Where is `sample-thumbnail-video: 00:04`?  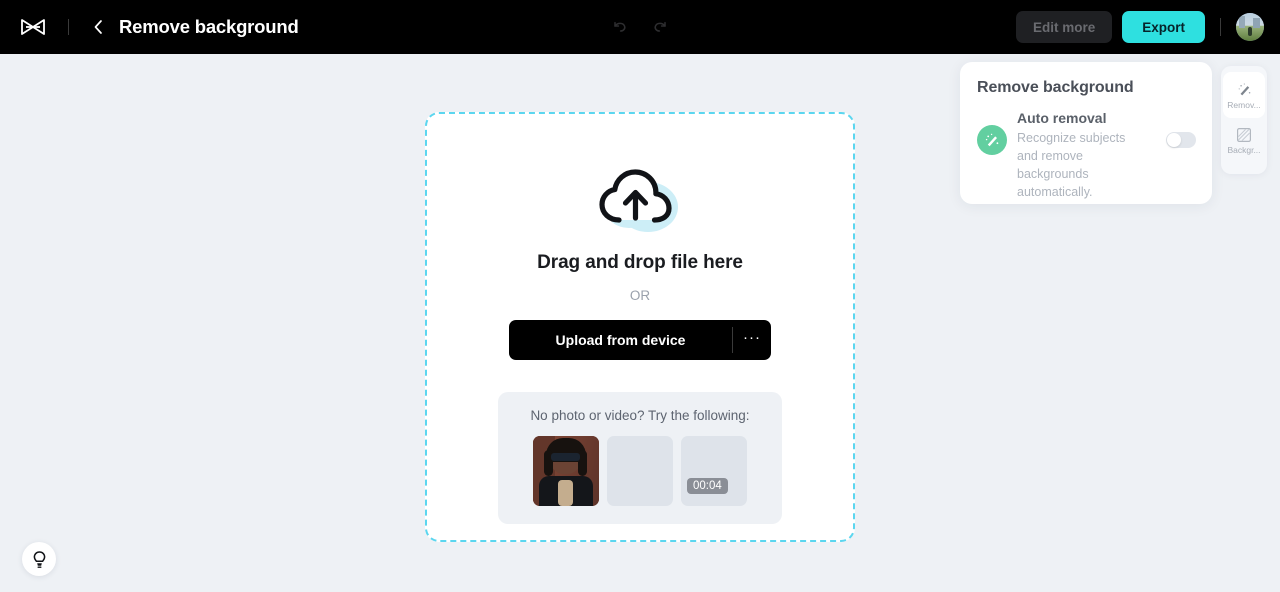
sample-thumbnail-video: 00:04 is located at coordinates (714, 471).